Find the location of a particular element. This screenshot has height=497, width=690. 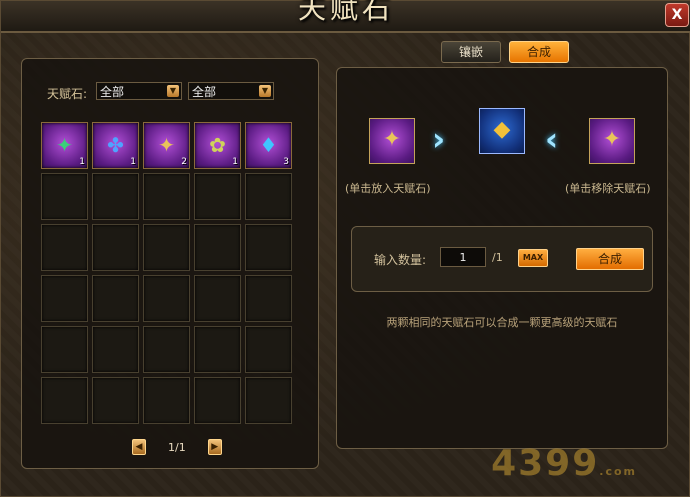

item-count: 2 is located at coordinates (184, 162).